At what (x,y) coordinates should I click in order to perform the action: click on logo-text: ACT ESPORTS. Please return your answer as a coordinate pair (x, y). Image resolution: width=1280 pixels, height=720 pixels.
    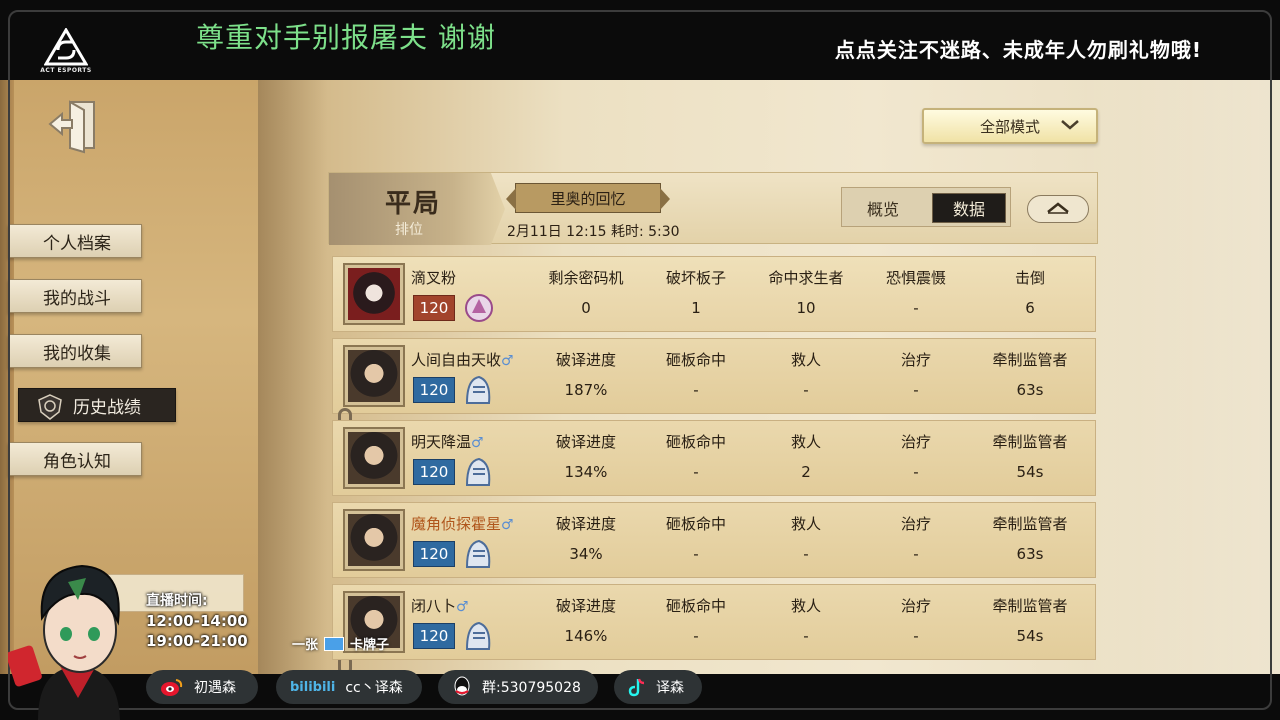
    Looking at the image, I should click on (66, 70).